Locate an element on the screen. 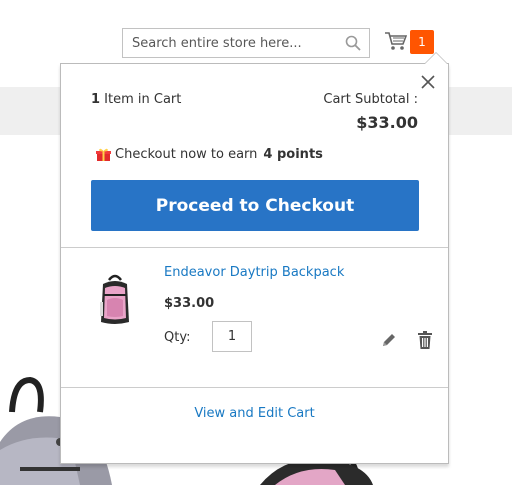 This screenshot has width=512, height=485. reward-text: Checkout now to earn is located at coordinates (186, 154).